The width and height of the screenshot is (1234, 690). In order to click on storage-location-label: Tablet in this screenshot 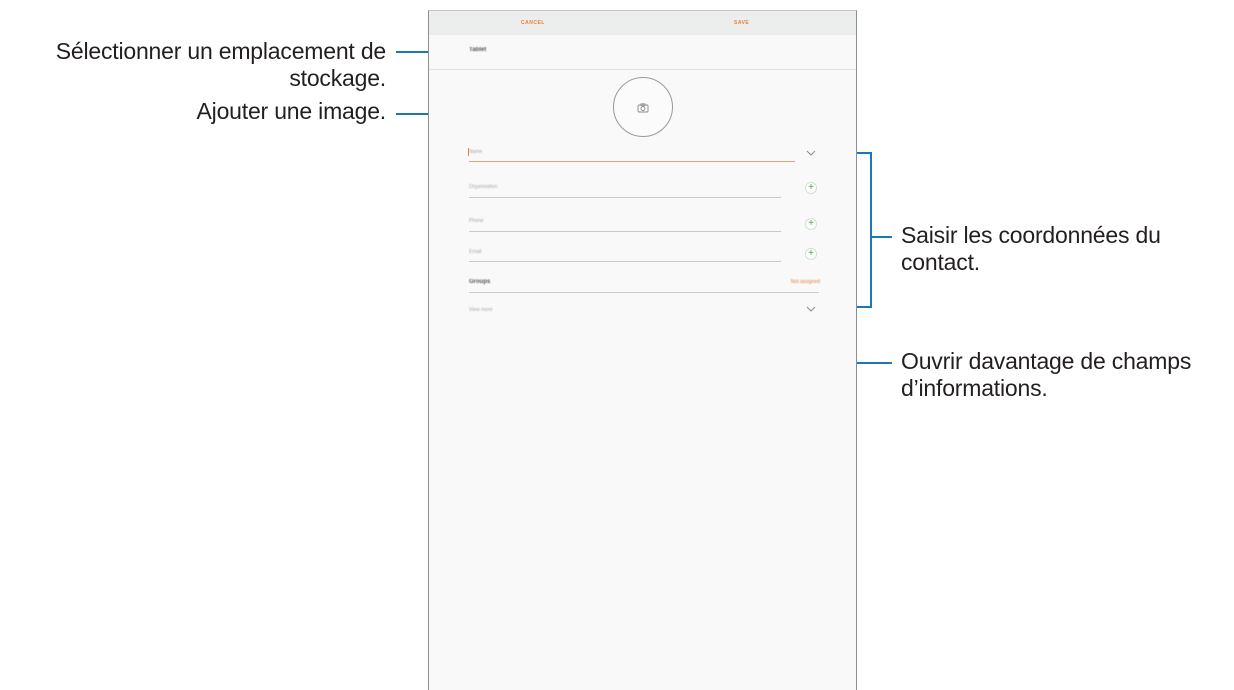, I will do `click(478, 50)`.